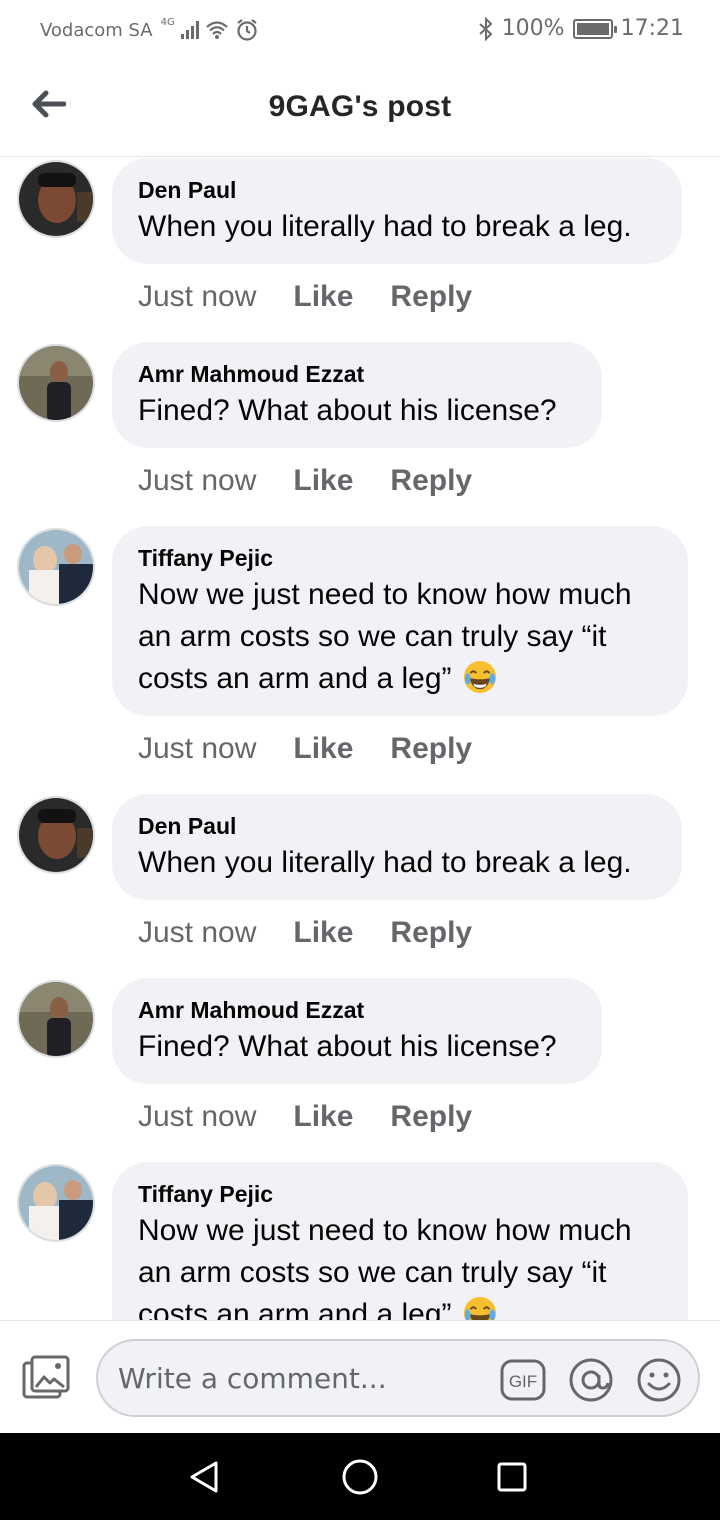 Image resolution: width=720 pixels, height=1520 pixels. What do you see at coordinates (96, 30) in the screenshot?
I see `carrier-name: Vodacom SA` at bounding box center [96, 30].